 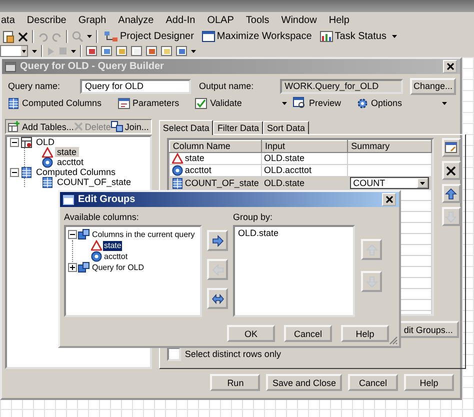 I want to click on menu-item: Describe, so click(x=46, y=20).